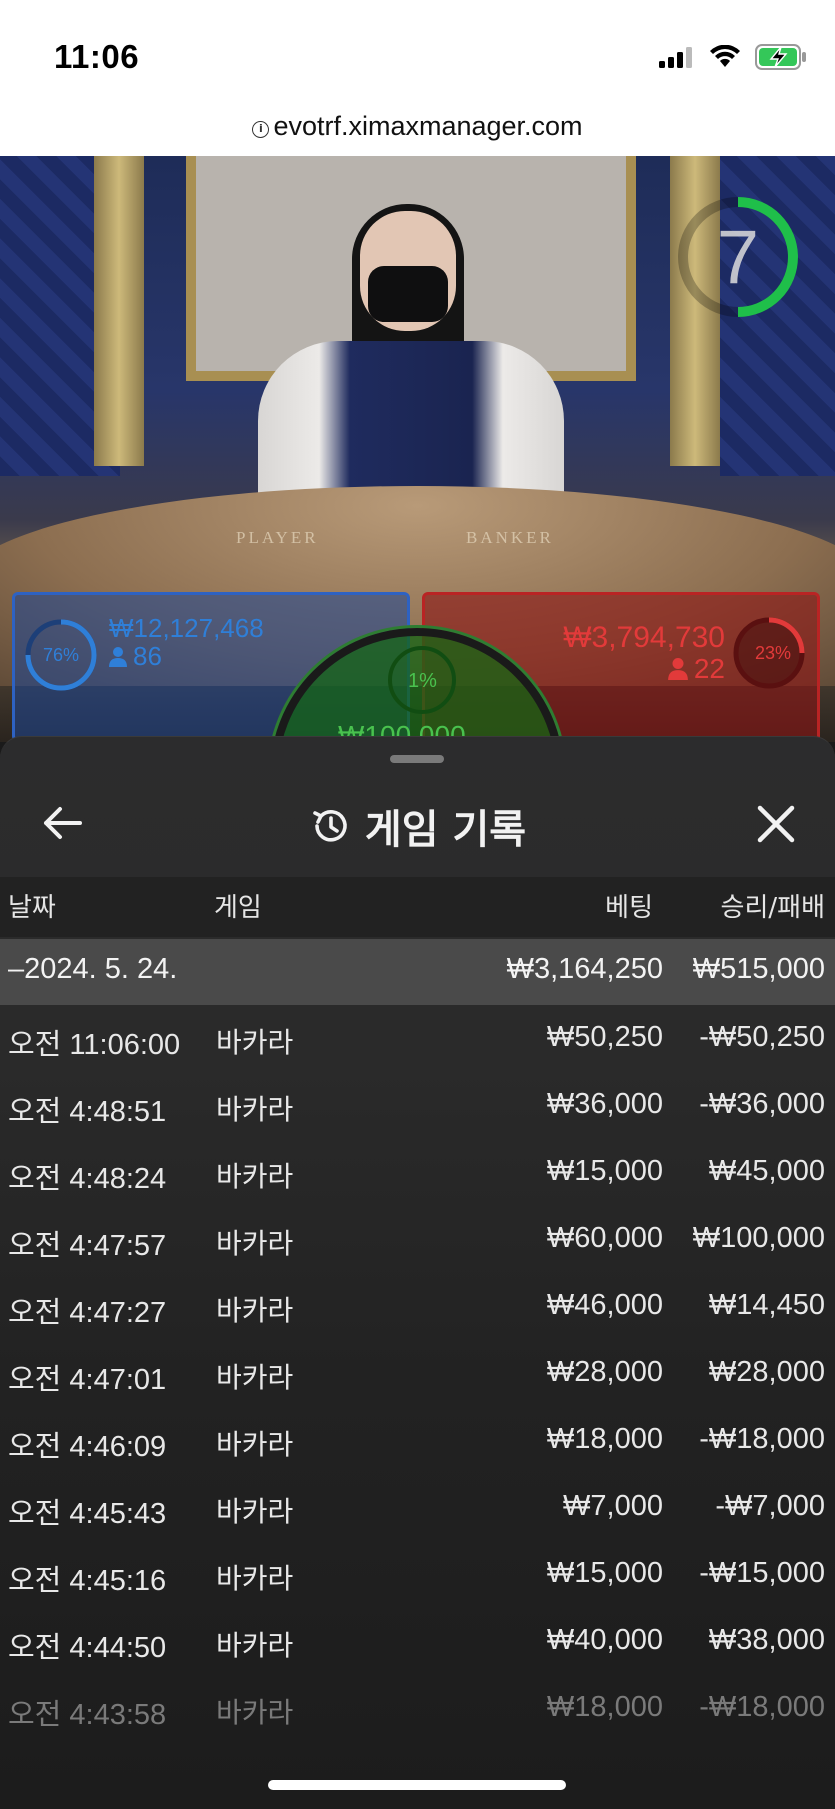  What do you see at coordinates (87, 1112) in the screenshot?
I see `row-time: 오전 4:48:51` at bounding box center [87, 1112].